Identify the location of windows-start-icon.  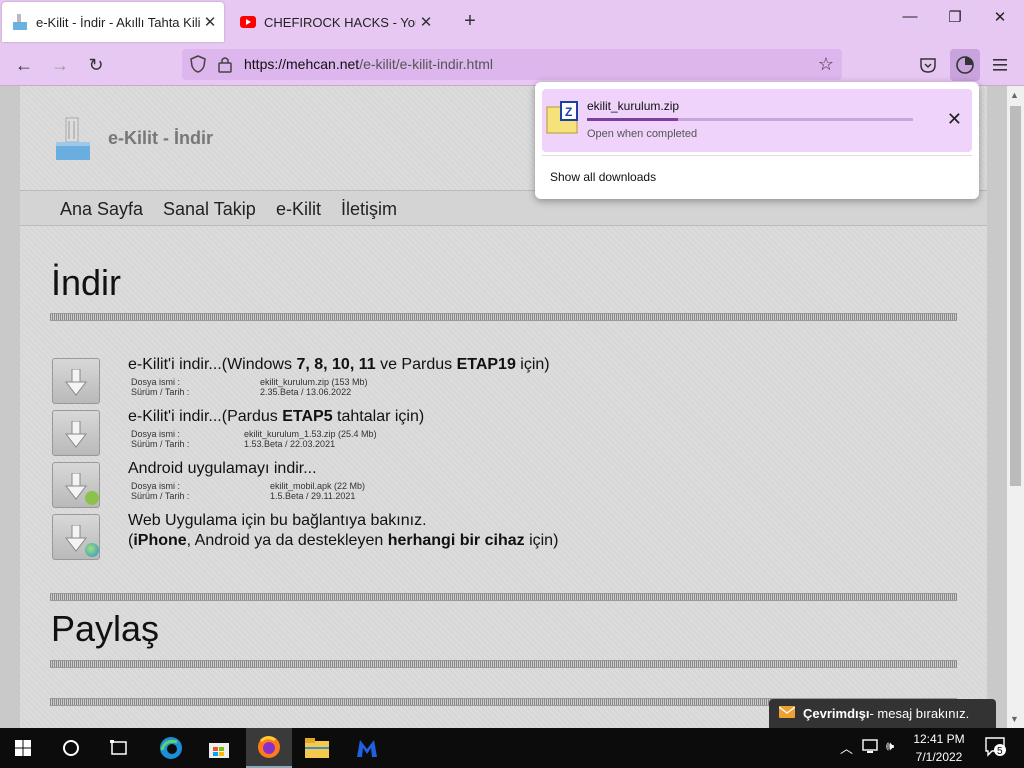
(23, 748).